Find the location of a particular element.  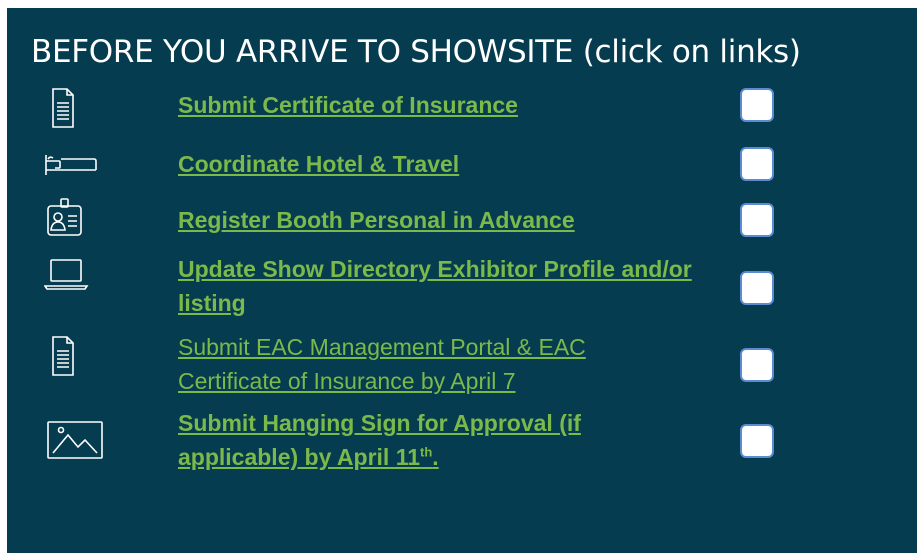

id-badge-icon is located at coordinates (79, 219).